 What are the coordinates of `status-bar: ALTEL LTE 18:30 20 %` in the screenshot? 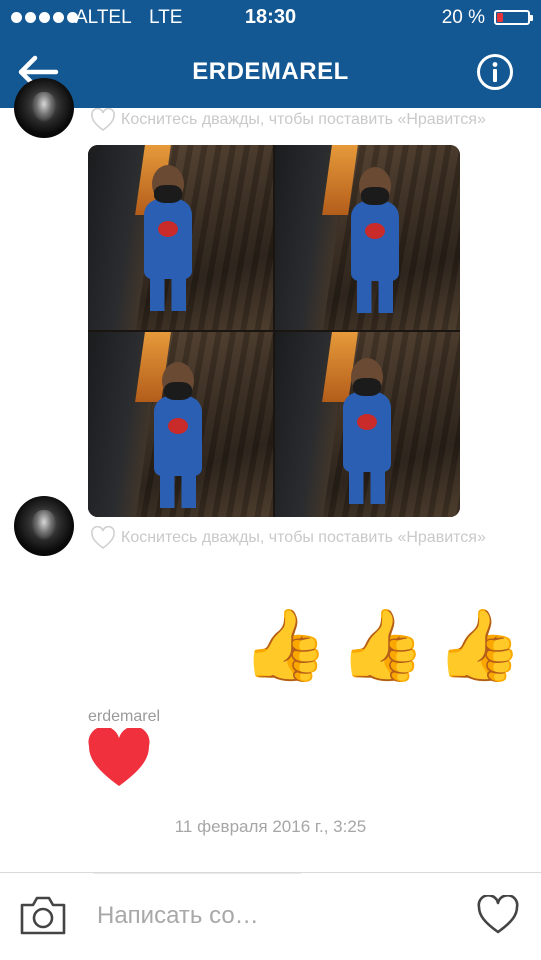 It's located at (270, 18).